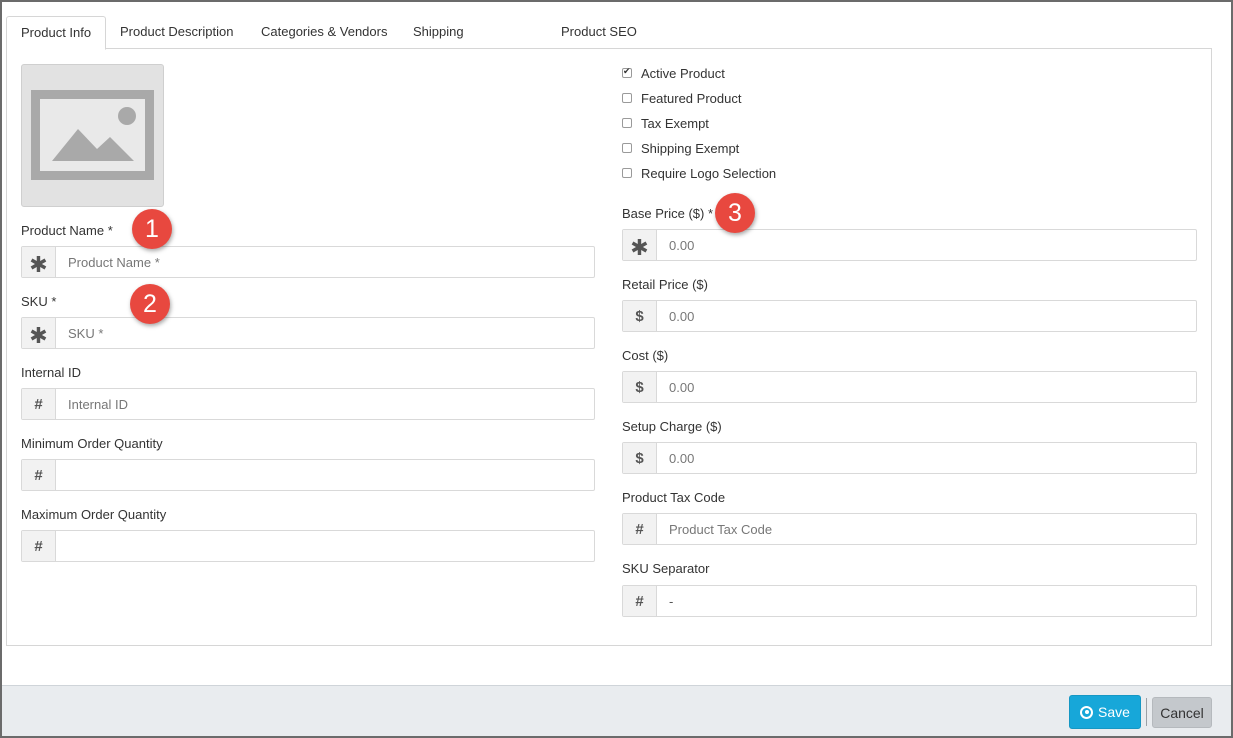 Image resolution: width=1233 pixels, height=738 pixels. I want to click on require-logo-selection-checkbox: Require Logo Selection, so click(699, 173).